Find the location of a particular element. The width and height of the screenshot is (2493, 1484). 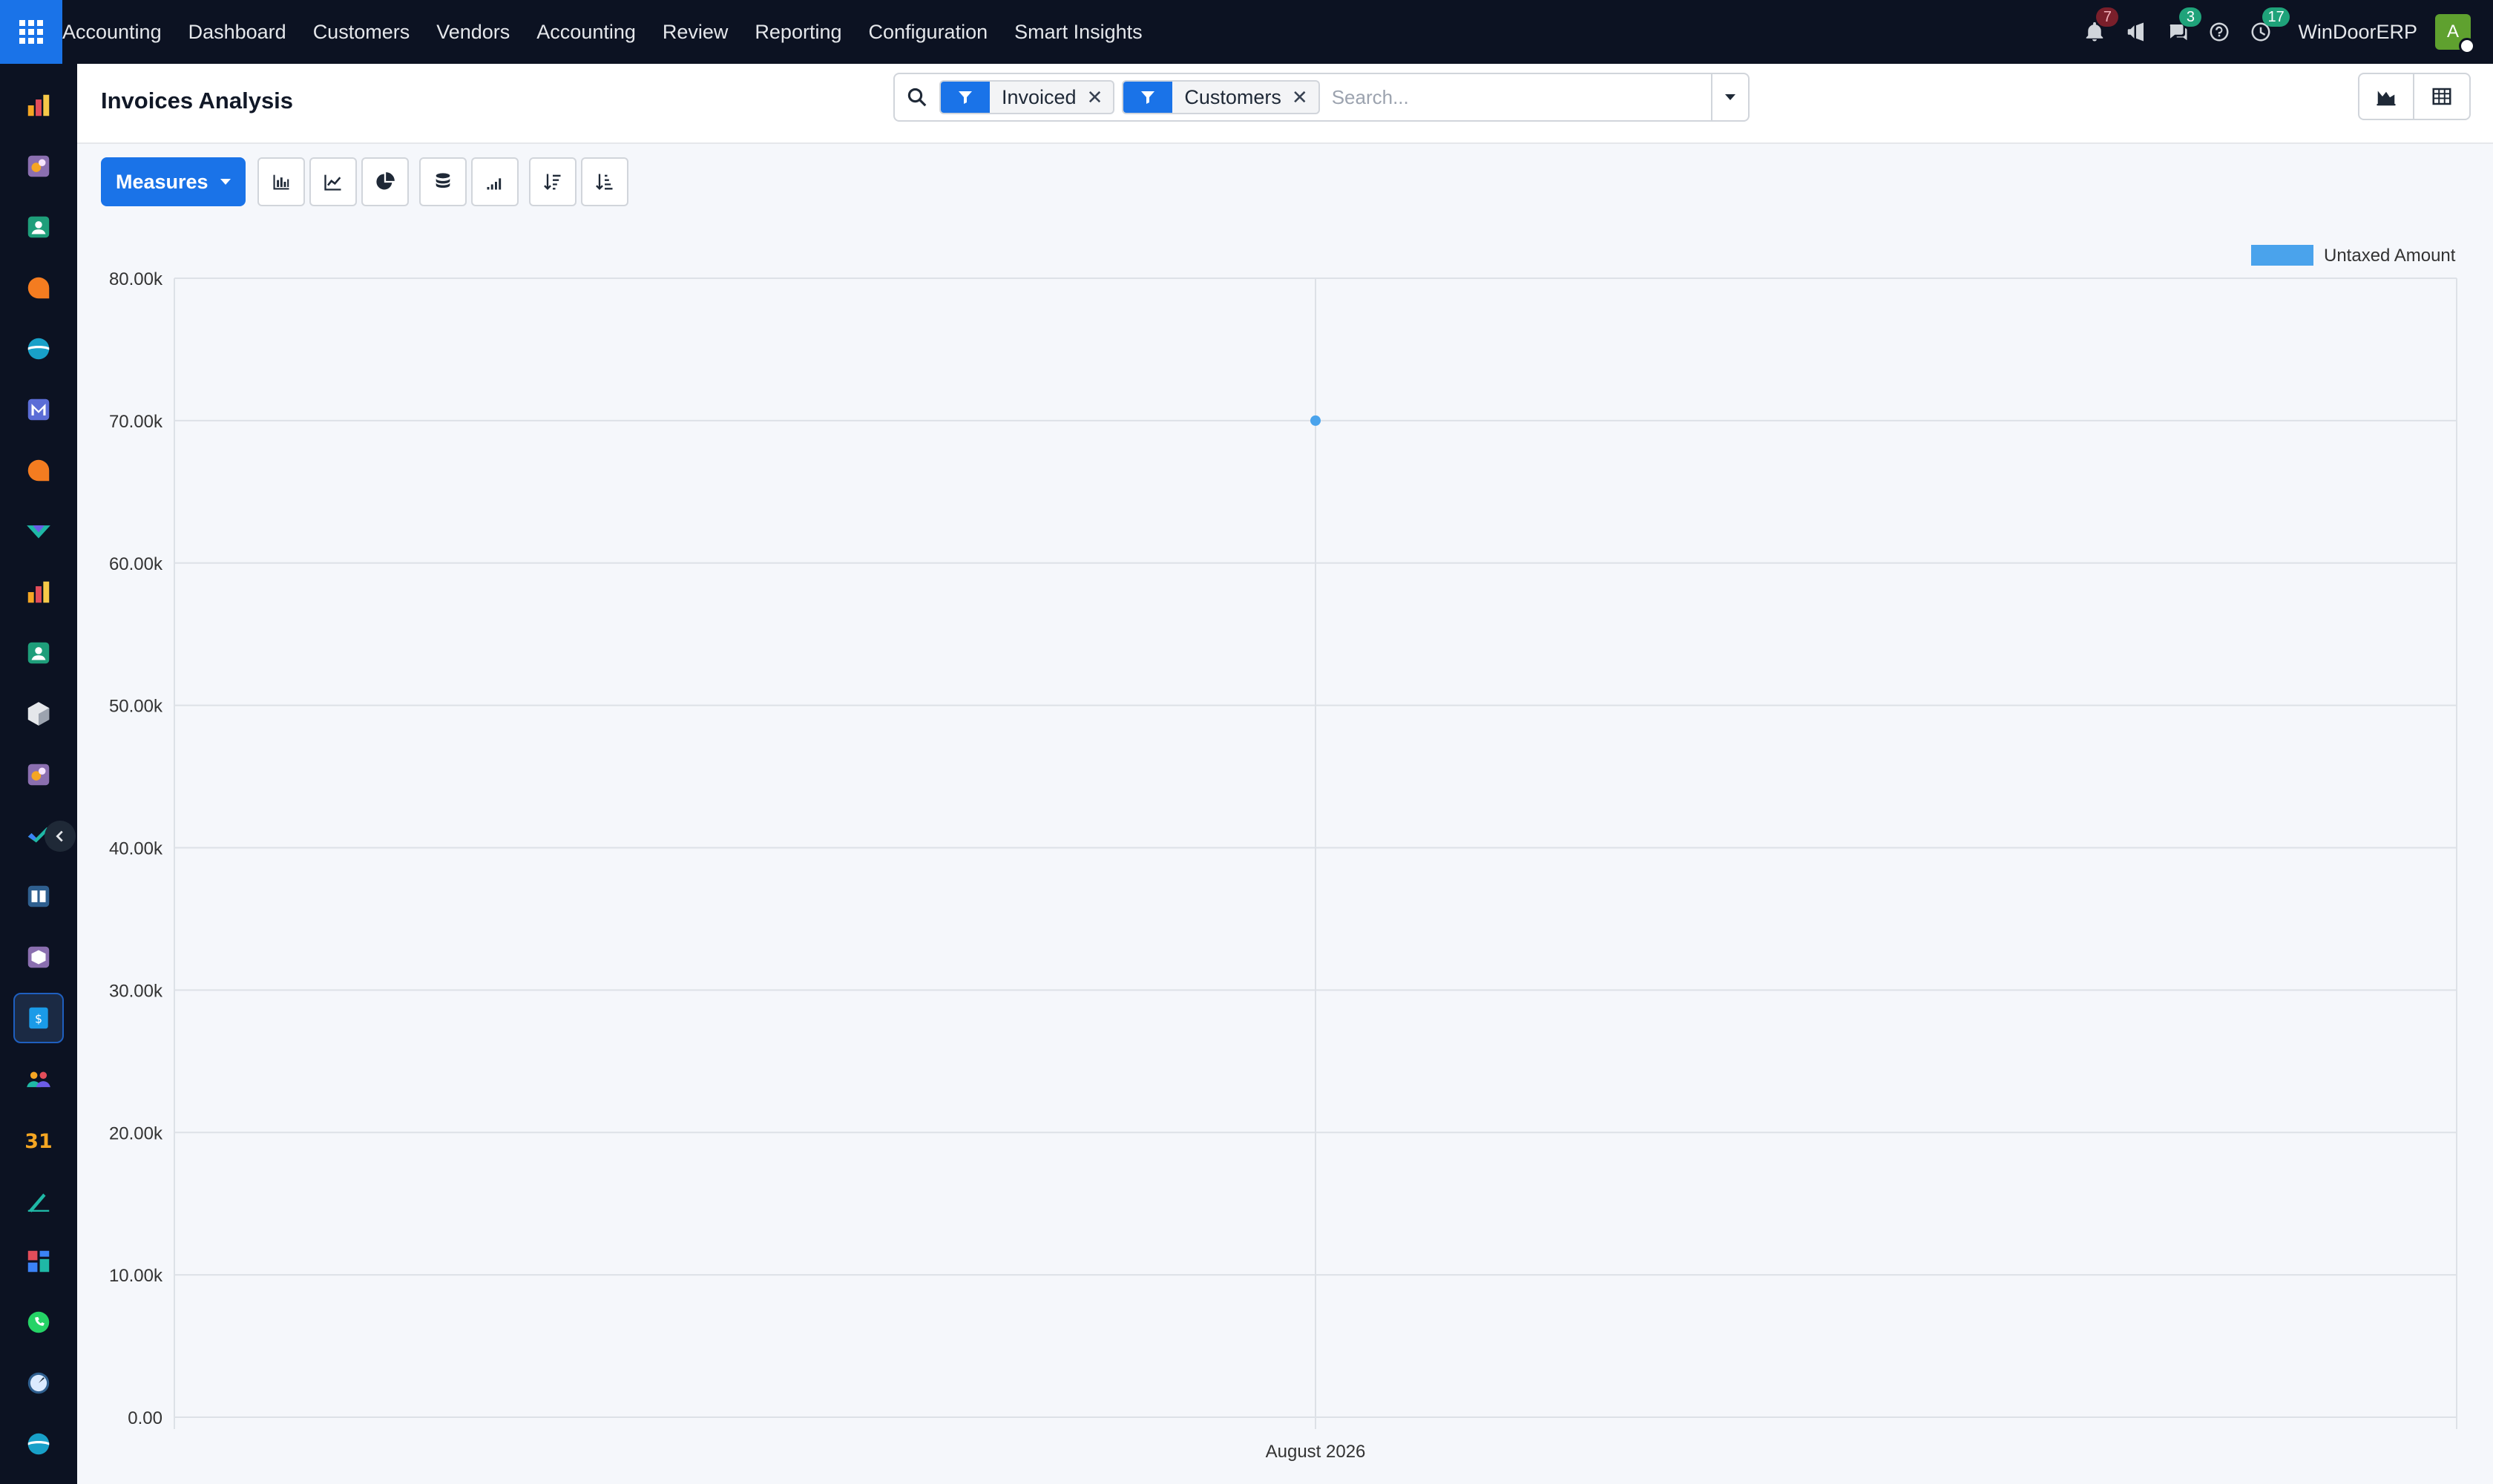

messages-button: 3 is located at coordinates (2179, 32).